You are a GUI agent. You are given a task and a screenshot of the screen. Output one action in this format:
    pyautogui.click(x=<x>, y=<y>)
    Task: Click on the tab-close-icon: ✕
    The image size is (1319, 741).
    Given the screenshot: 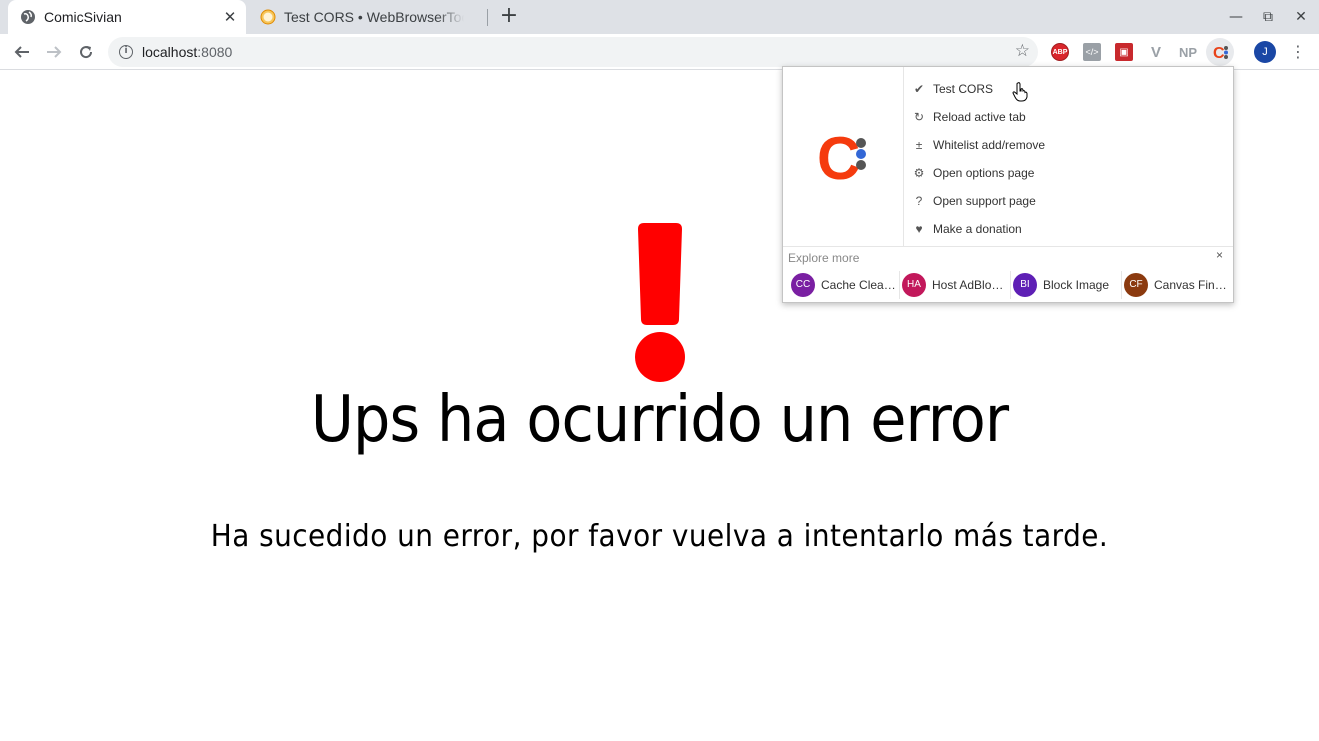 What is the action you would take?
    pyautogui.click(x=230, y=17)
    